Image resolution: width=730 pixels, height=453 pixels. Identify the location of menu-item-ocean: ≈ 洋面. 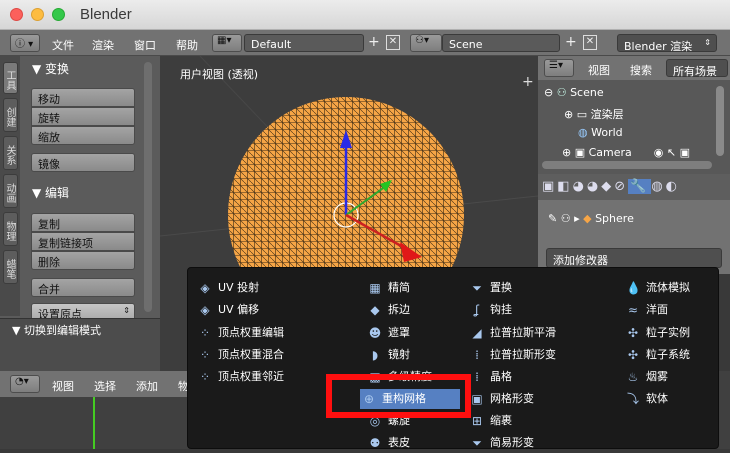
(669, 310).